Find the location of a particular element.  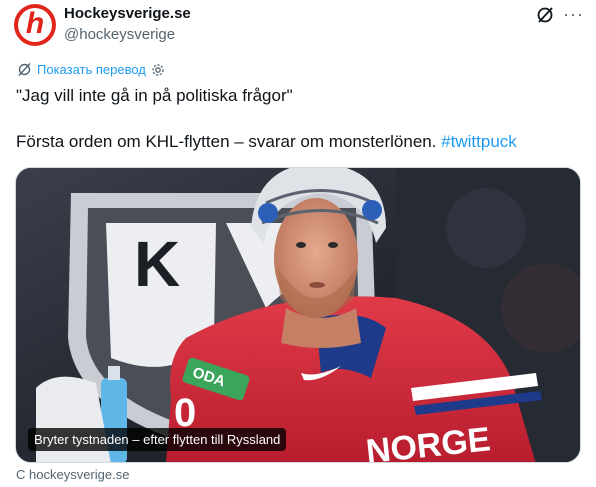

grok-icon is located at coordinates (545, 15).